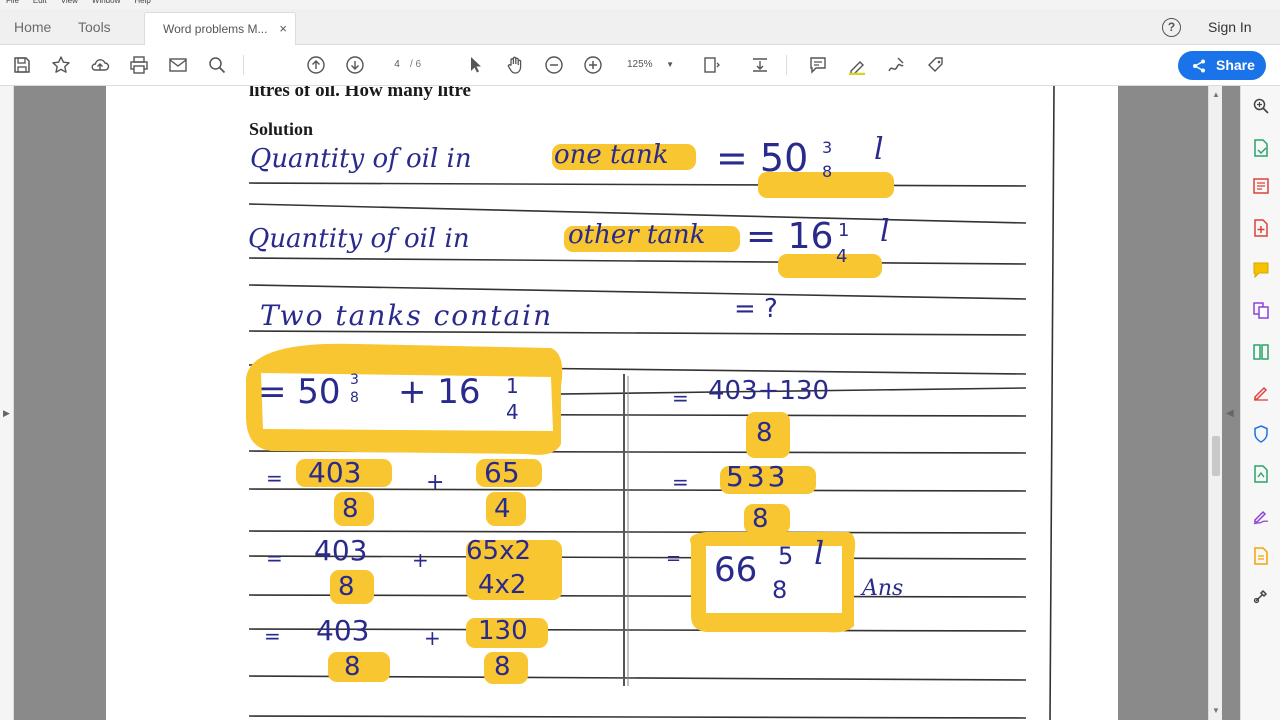 Image resolution: width=1280 pixels, height=720 pixels. What do you see at coordinates (100, 65) in the screenshot?
I see `cloud-upload-icon` at bounding box center [100, 65].